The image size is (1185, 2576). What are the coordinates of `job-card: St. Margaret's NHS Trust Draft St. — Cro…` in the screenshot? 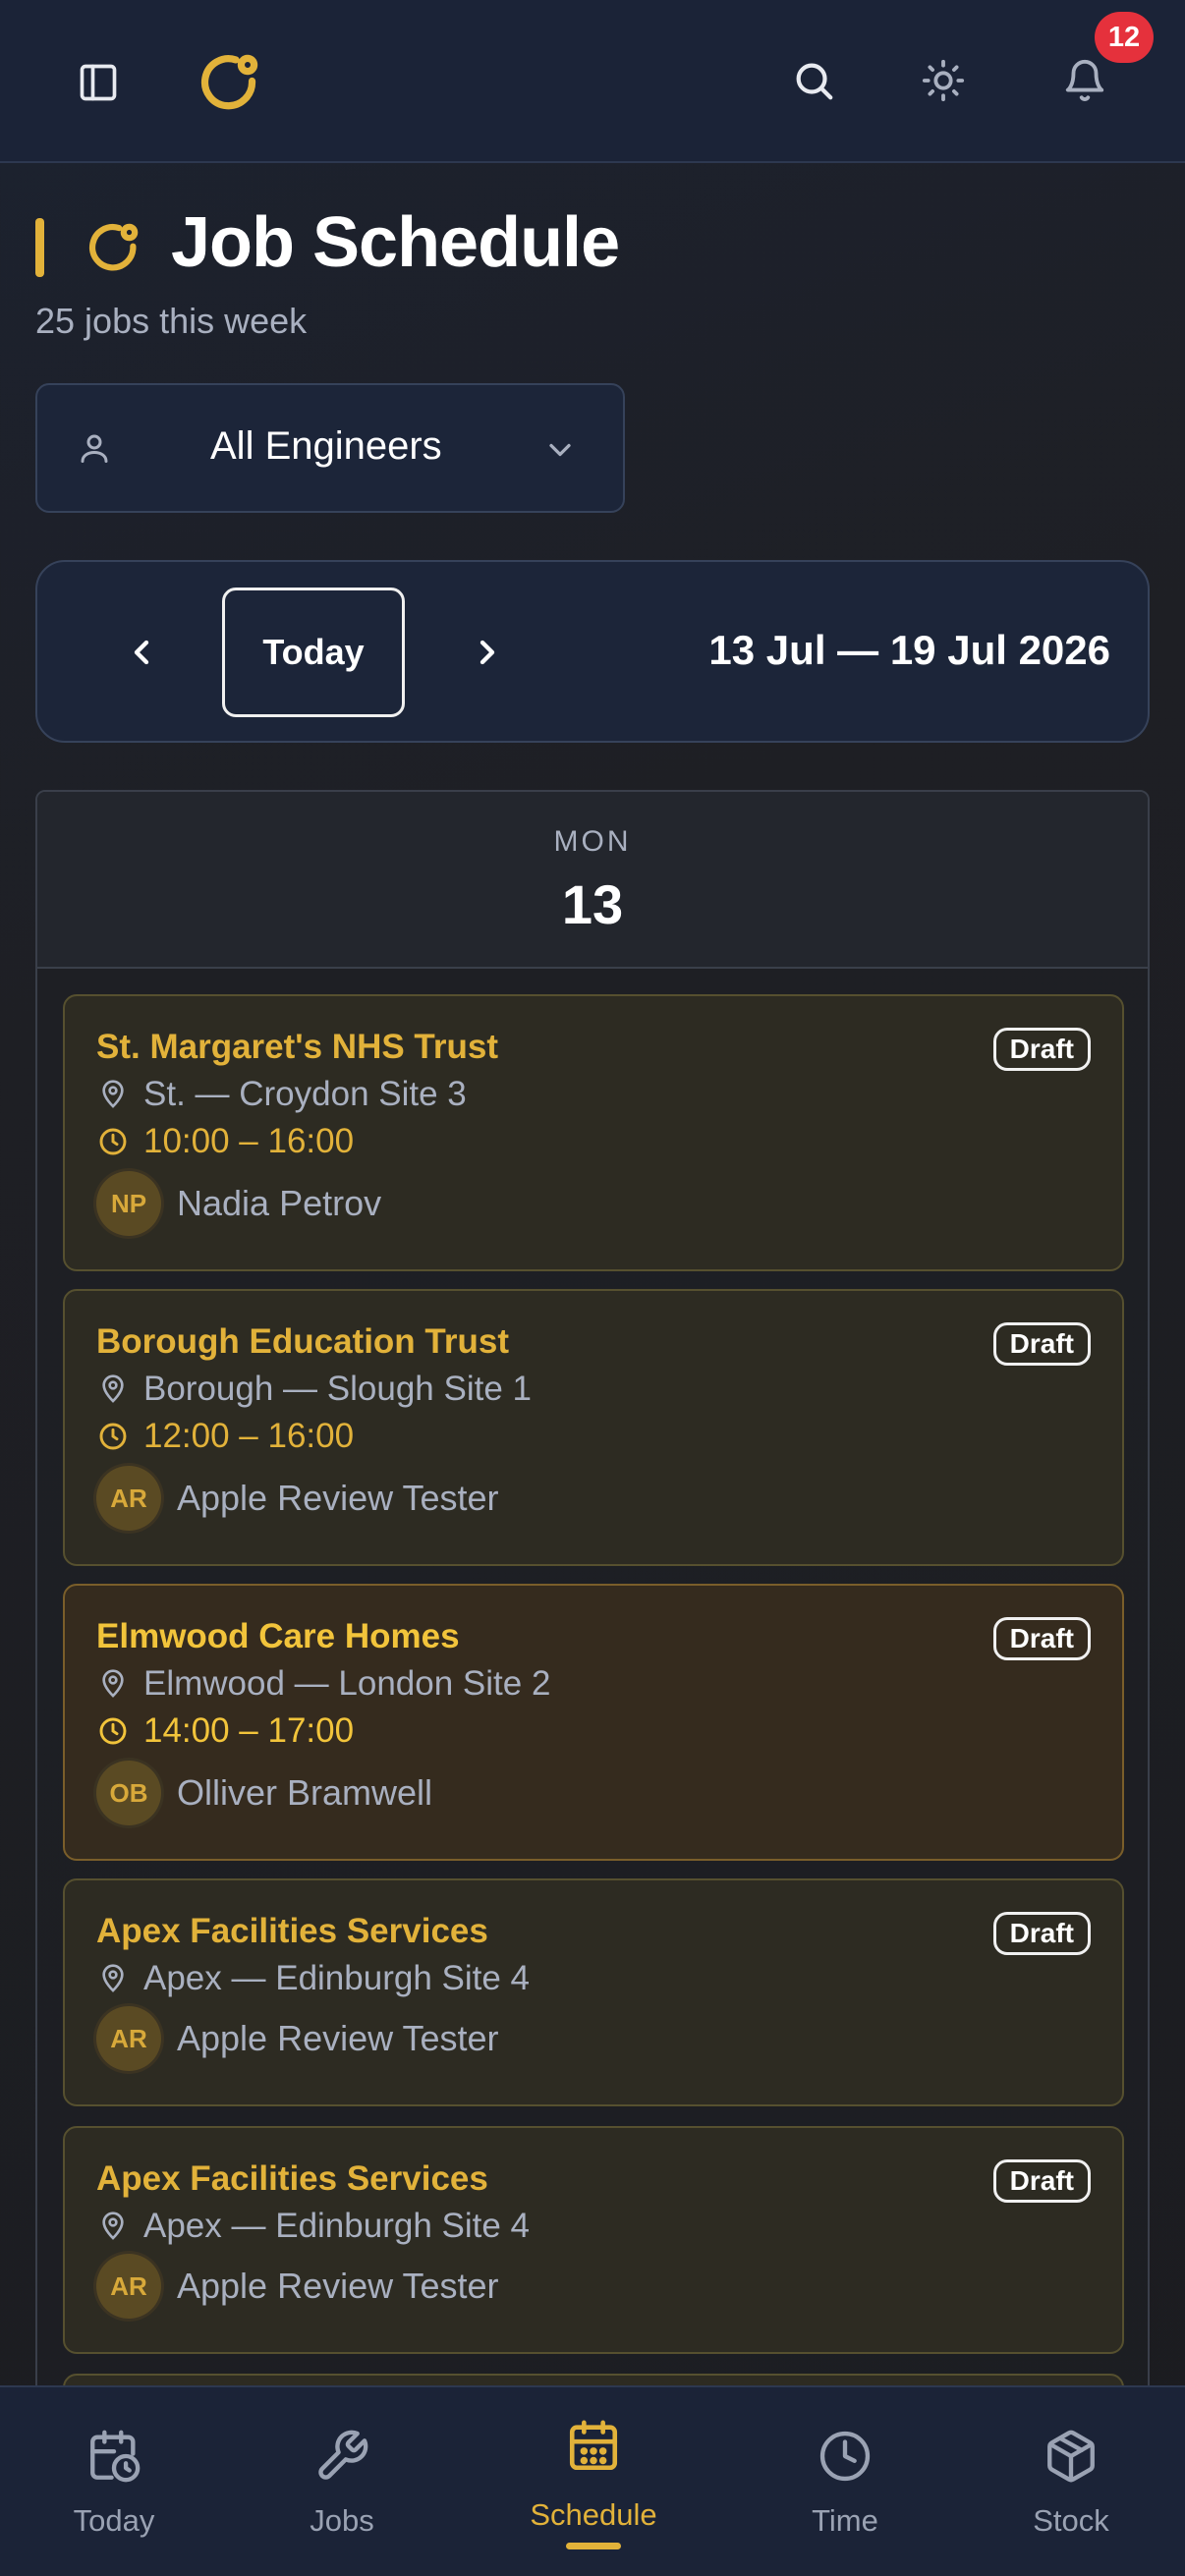 It's located at (594, 1132).